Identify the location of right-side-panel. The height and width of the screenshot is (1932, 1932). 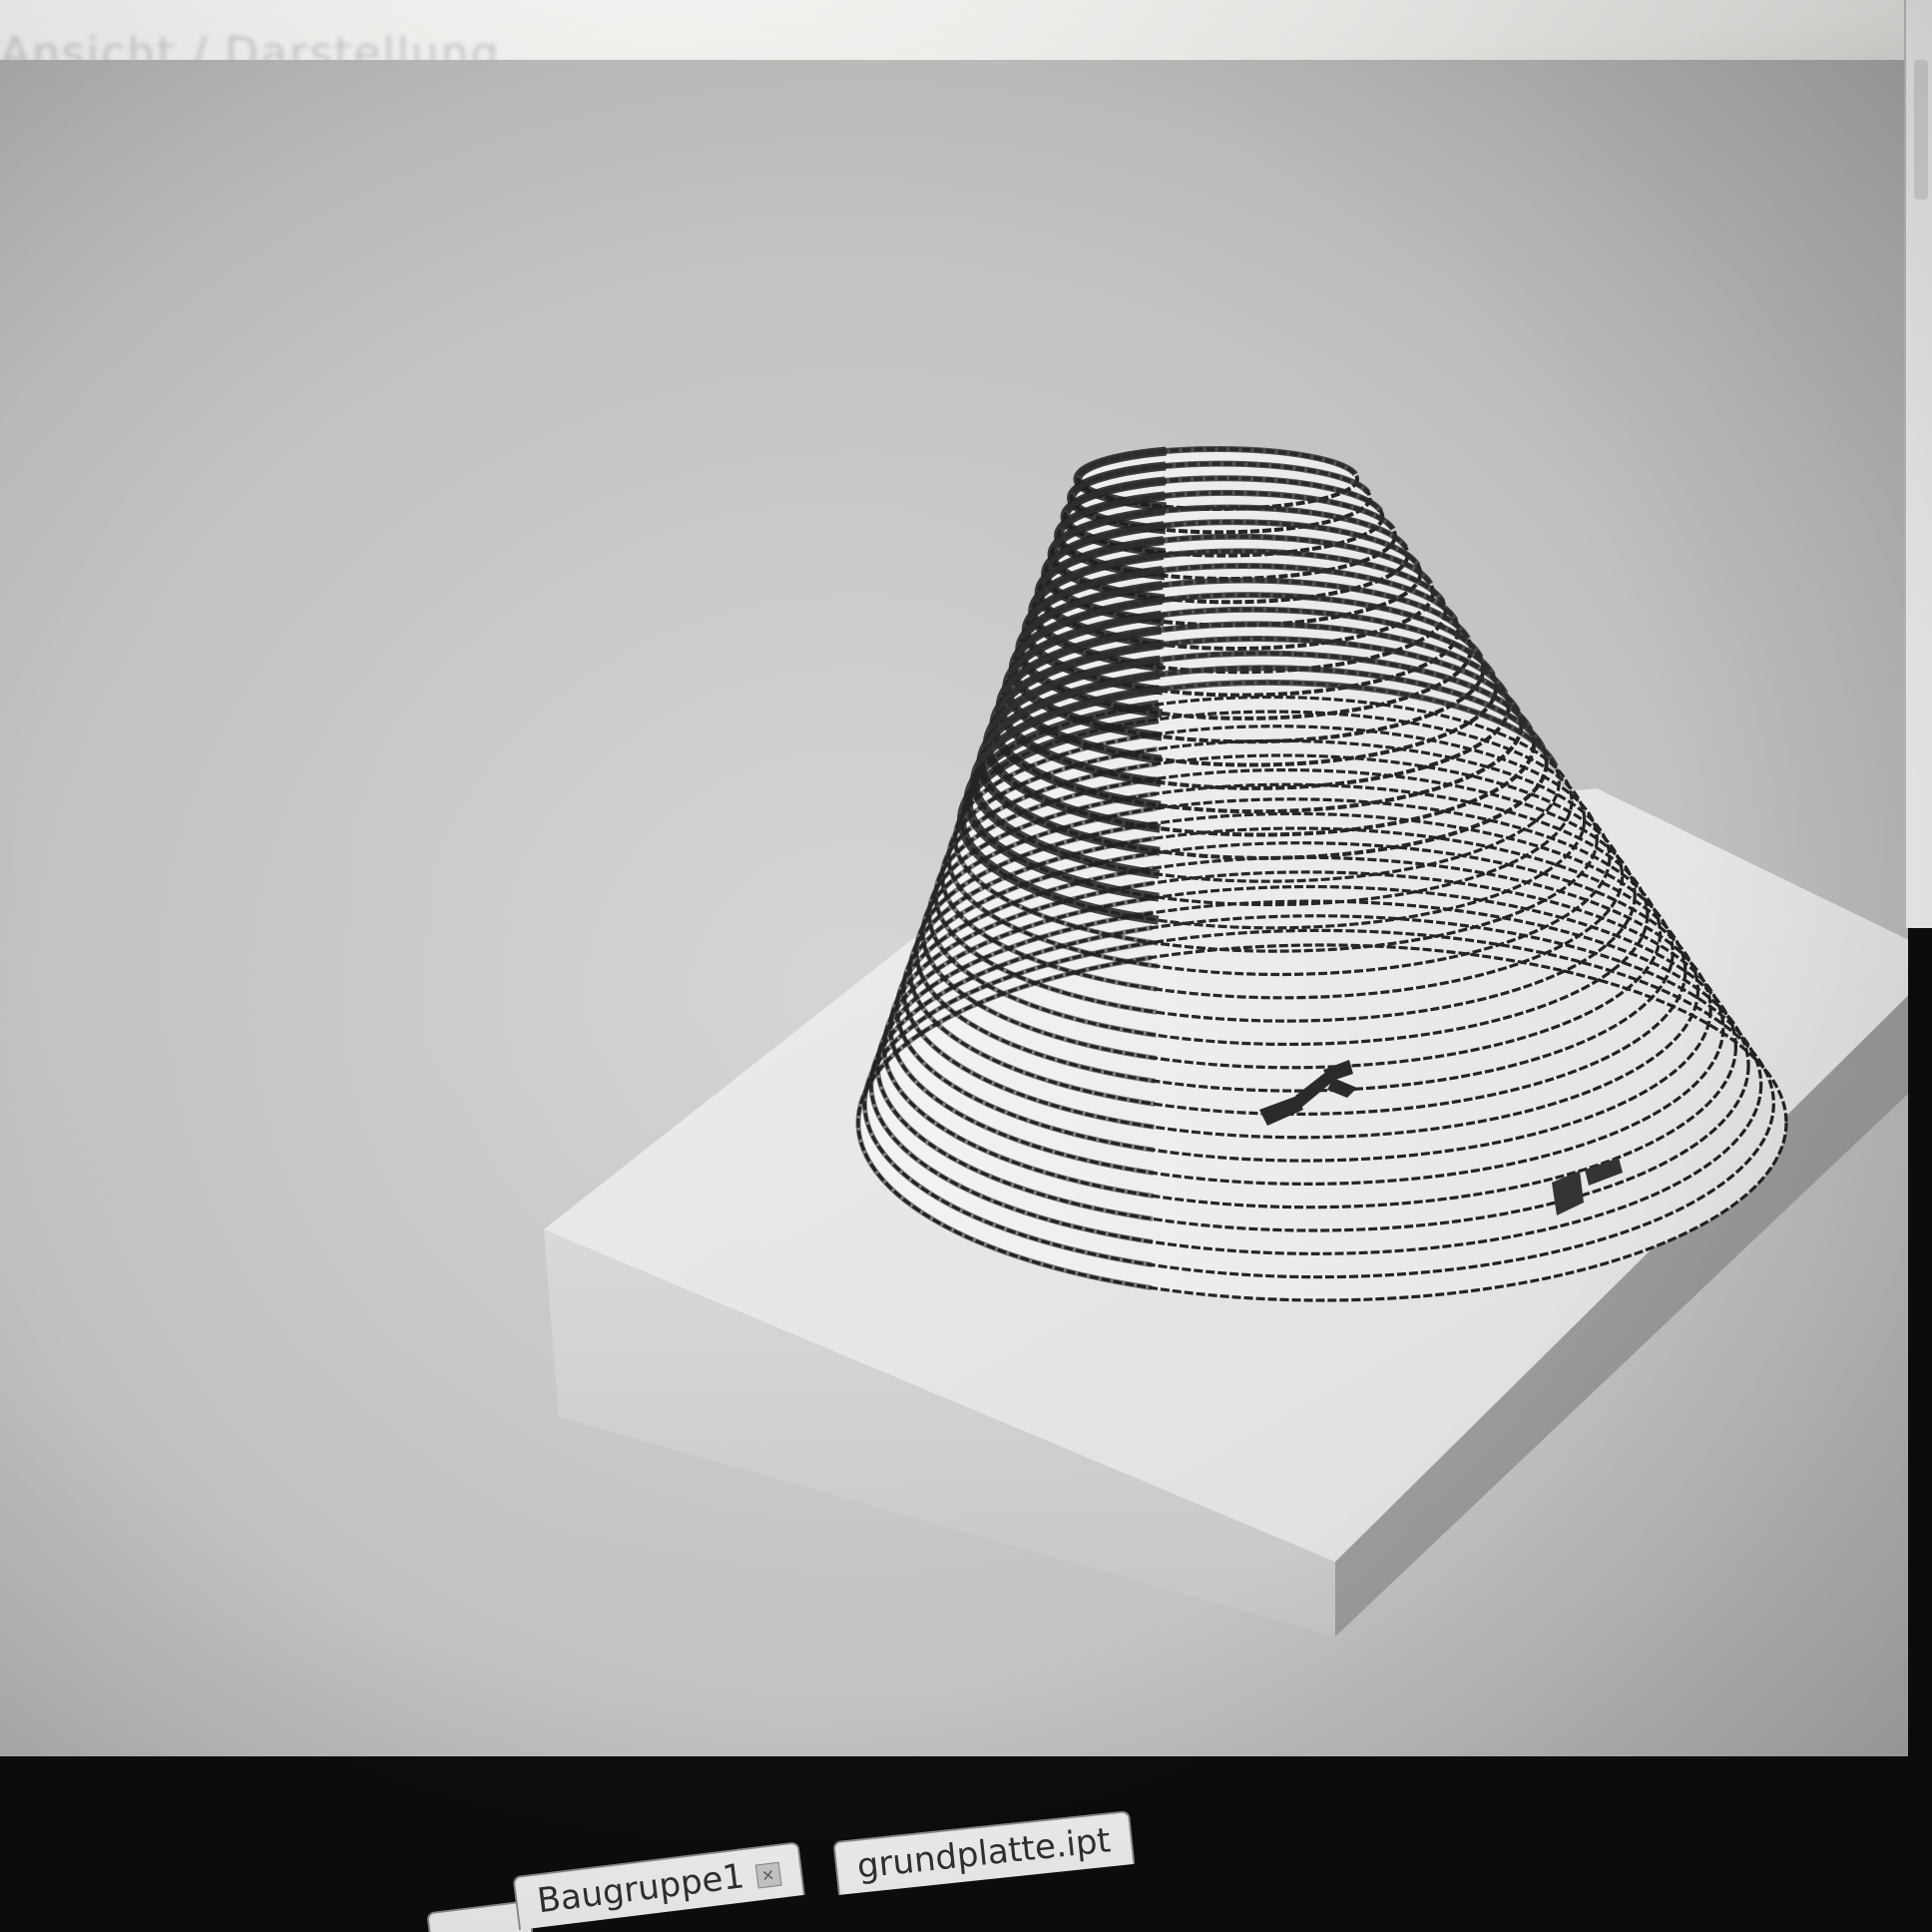
(1918, 464).